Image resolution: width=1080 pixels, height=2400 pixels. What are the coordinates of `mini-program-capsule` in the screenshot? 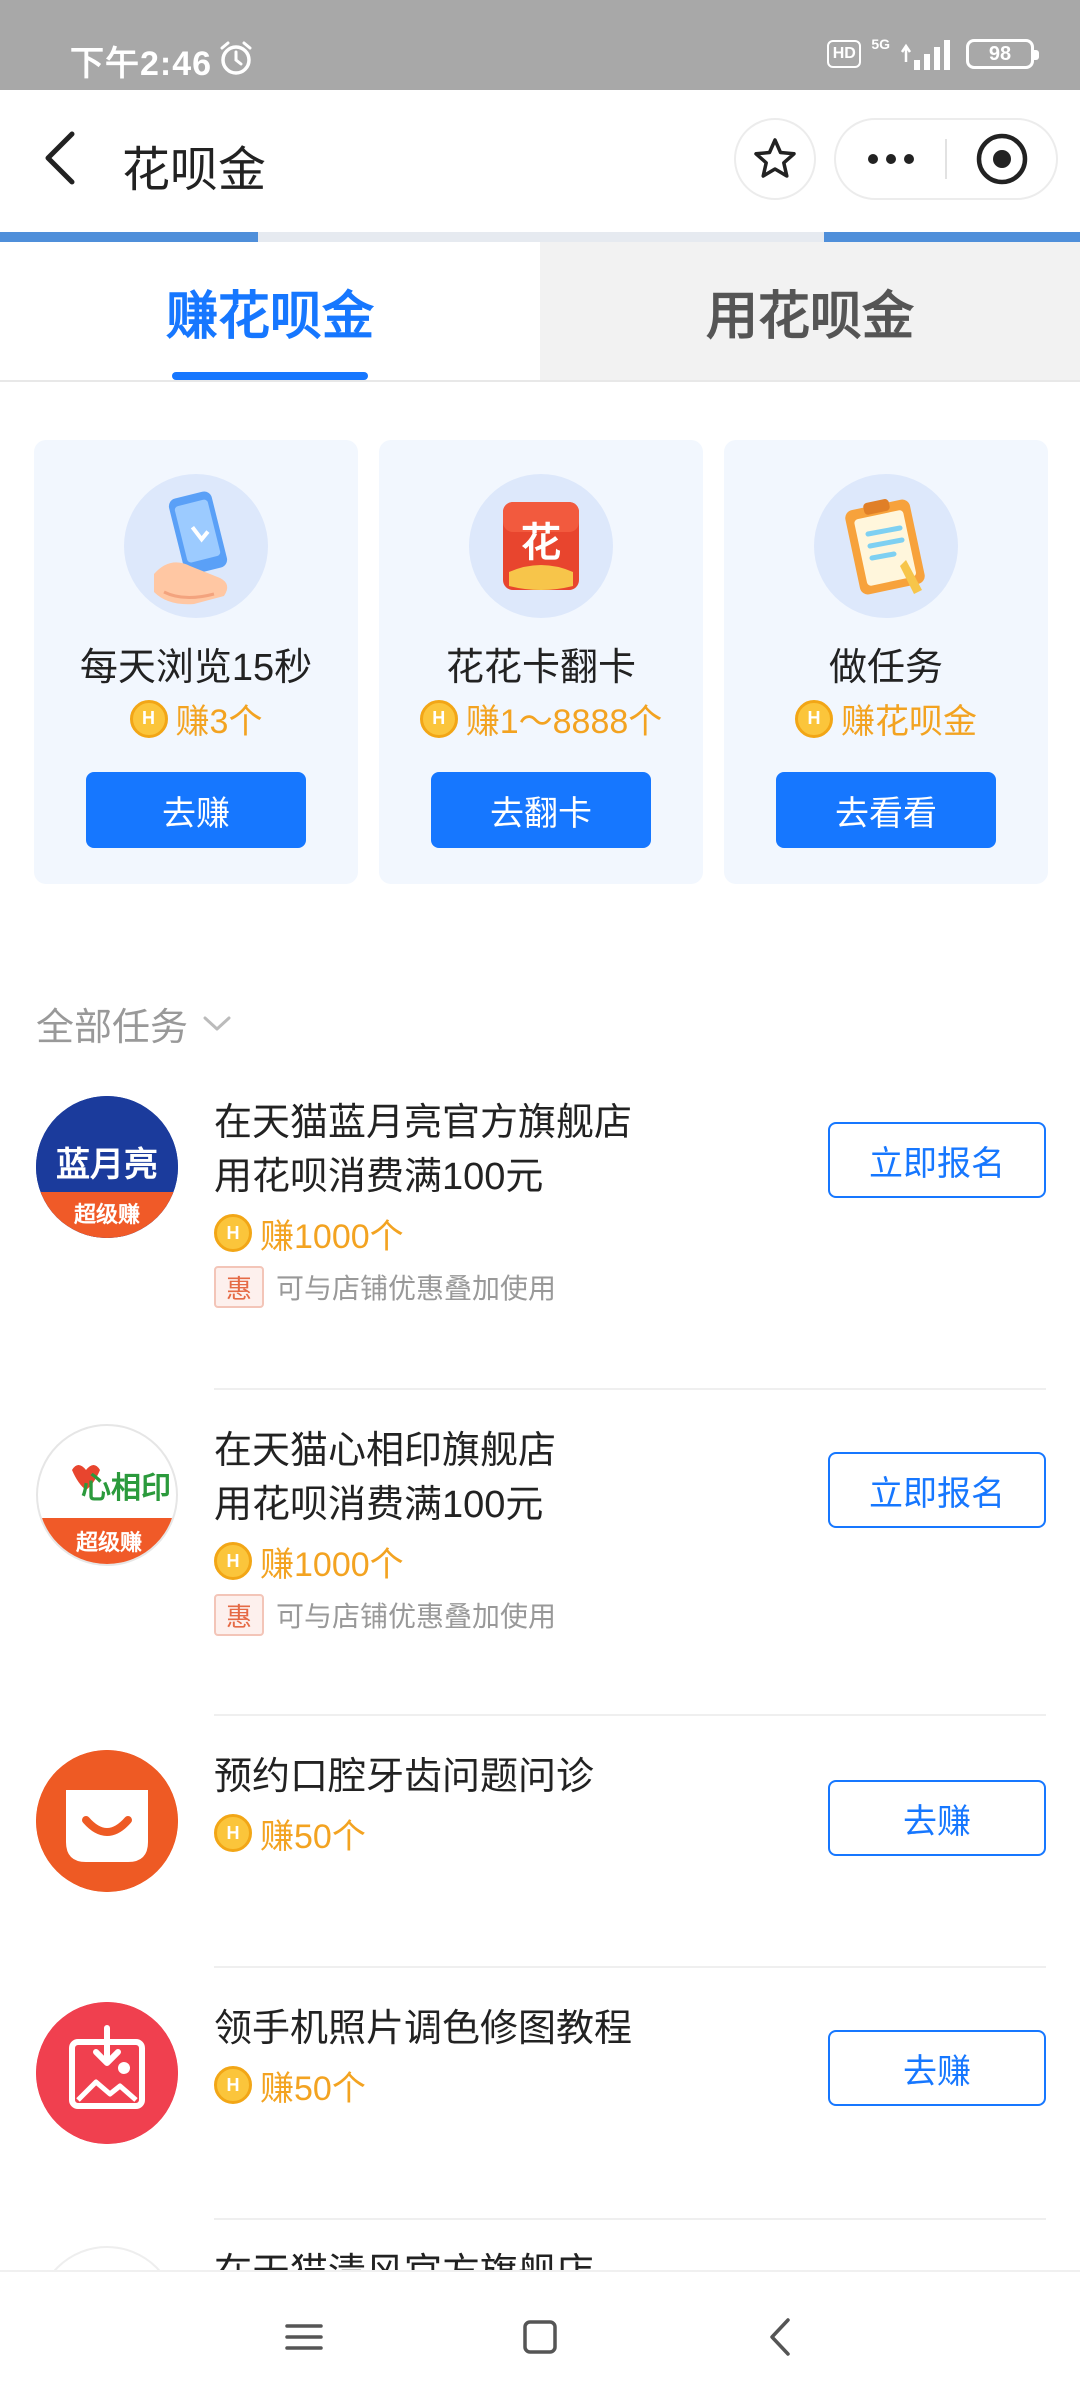 It's located at (946, 159).